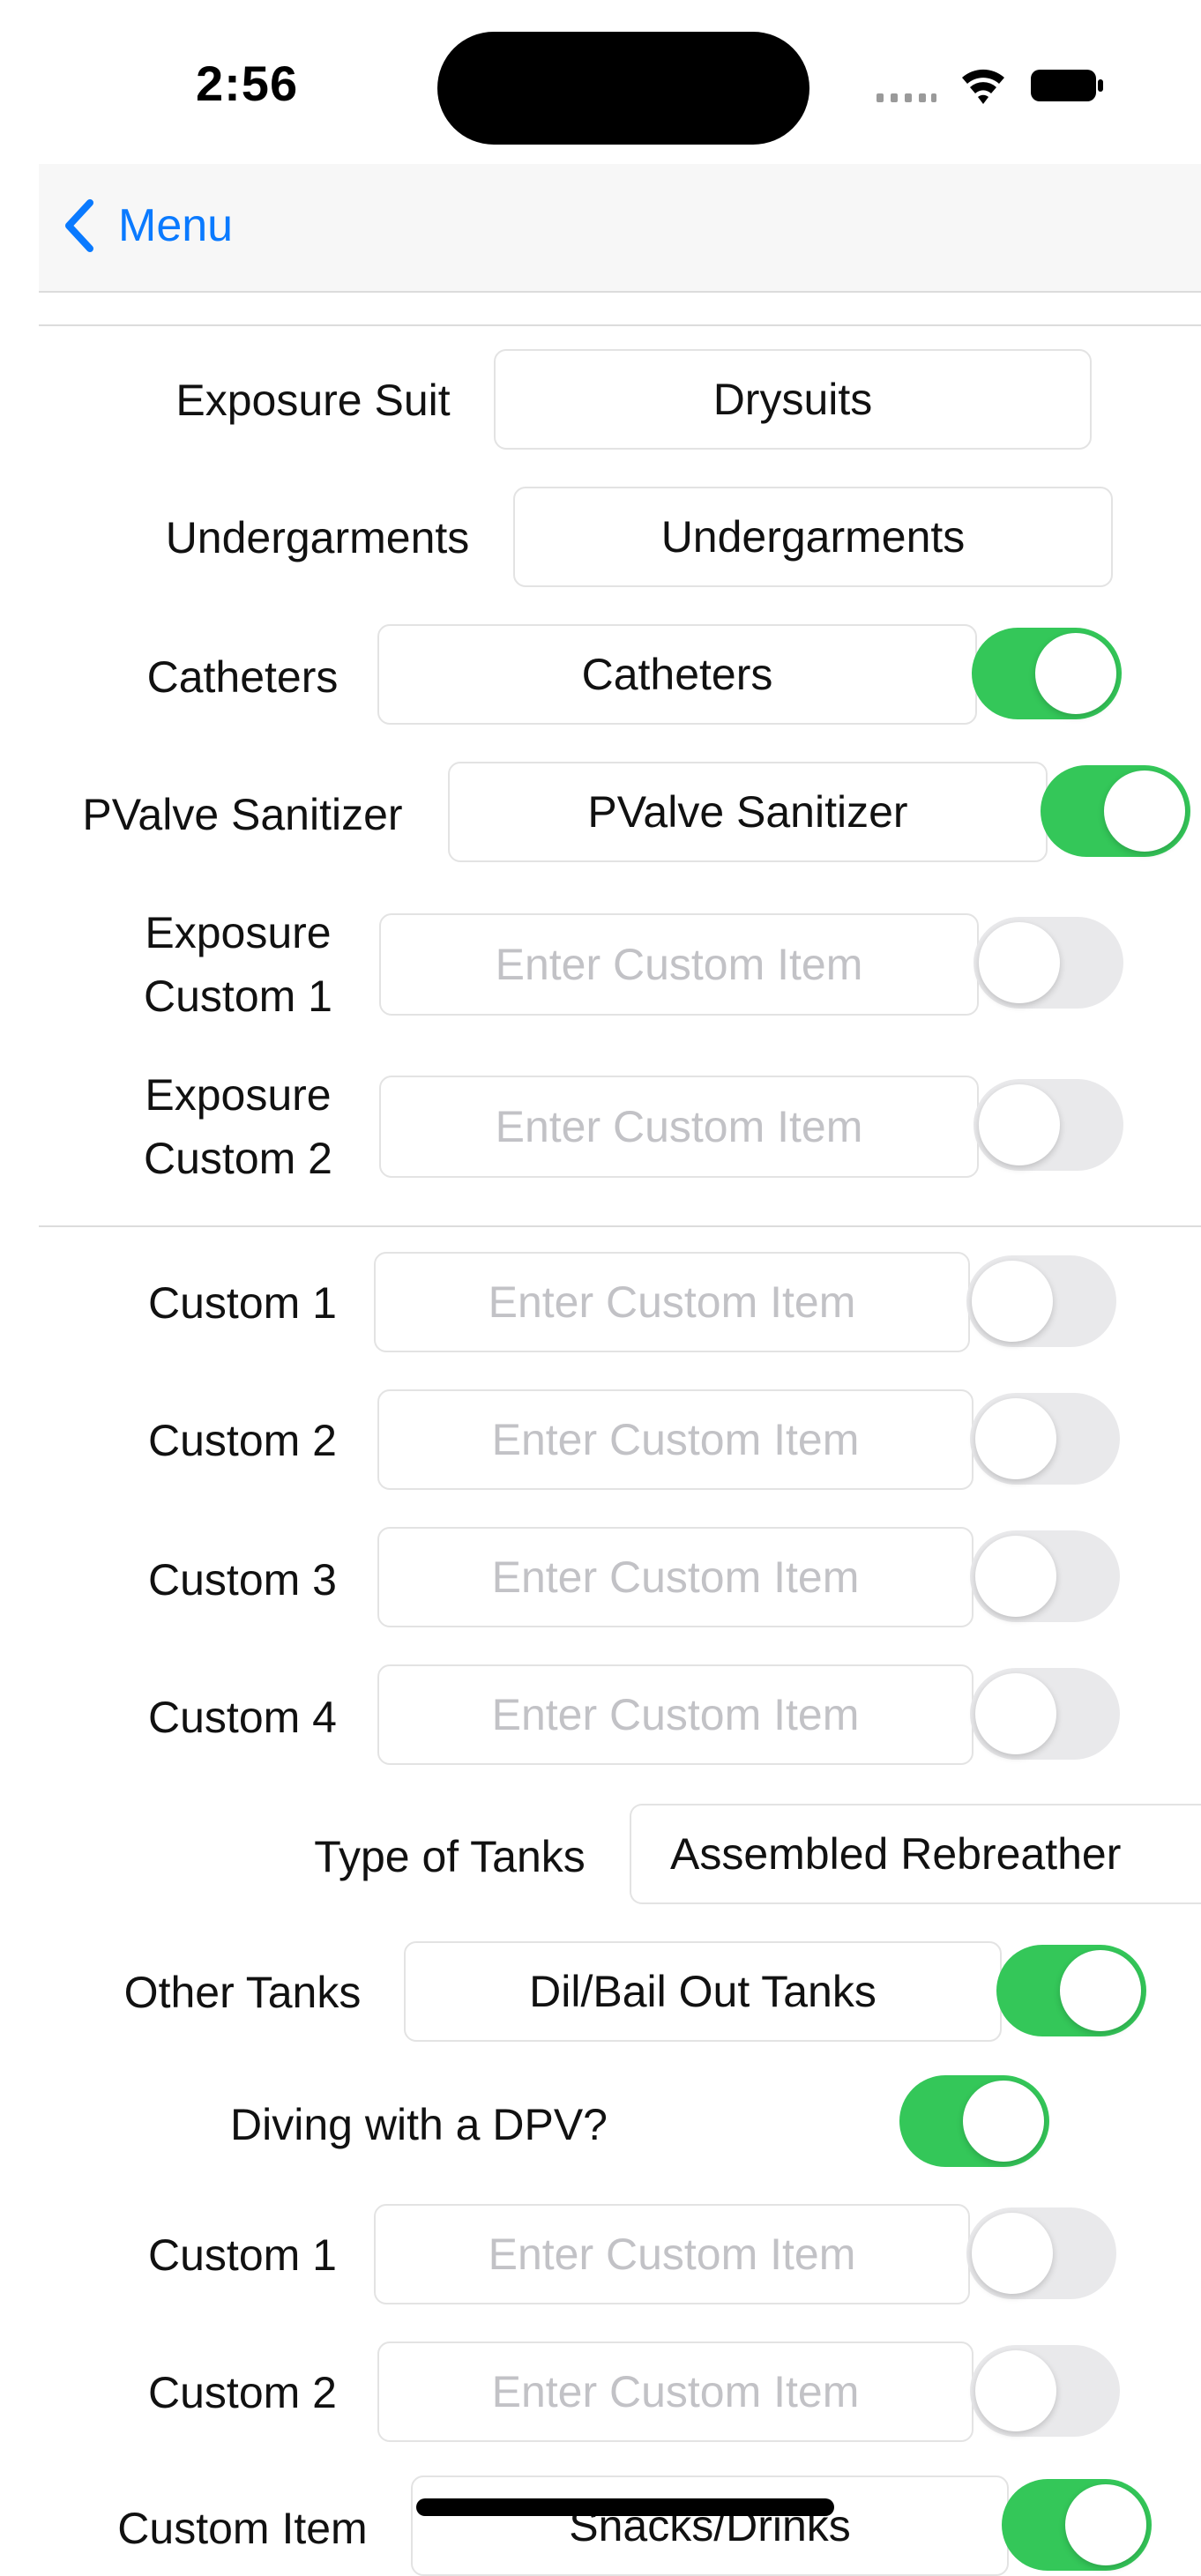  I want to click on pvalve-sanitizer-toggle, so click(1115, 811).